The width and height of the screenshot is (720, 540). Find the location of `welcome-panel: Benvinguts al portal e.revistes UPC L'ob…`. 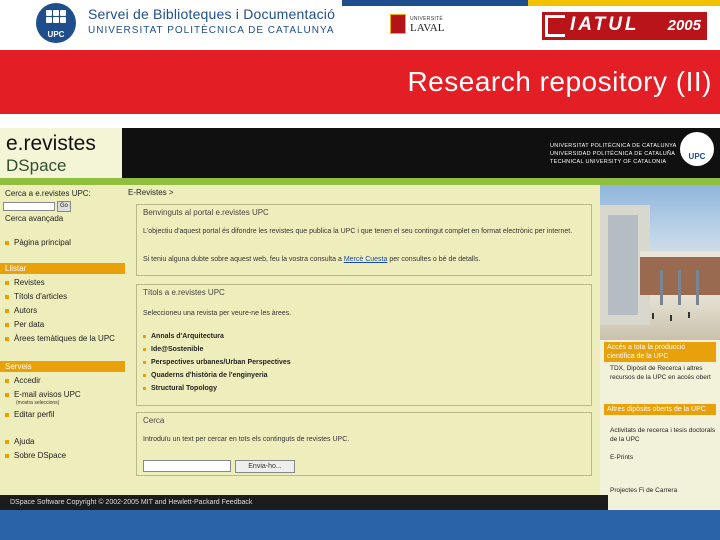

welcome-panel: Benvinguts al portal e.revistes UPC L'ob… is located at coordinates (364, 240).